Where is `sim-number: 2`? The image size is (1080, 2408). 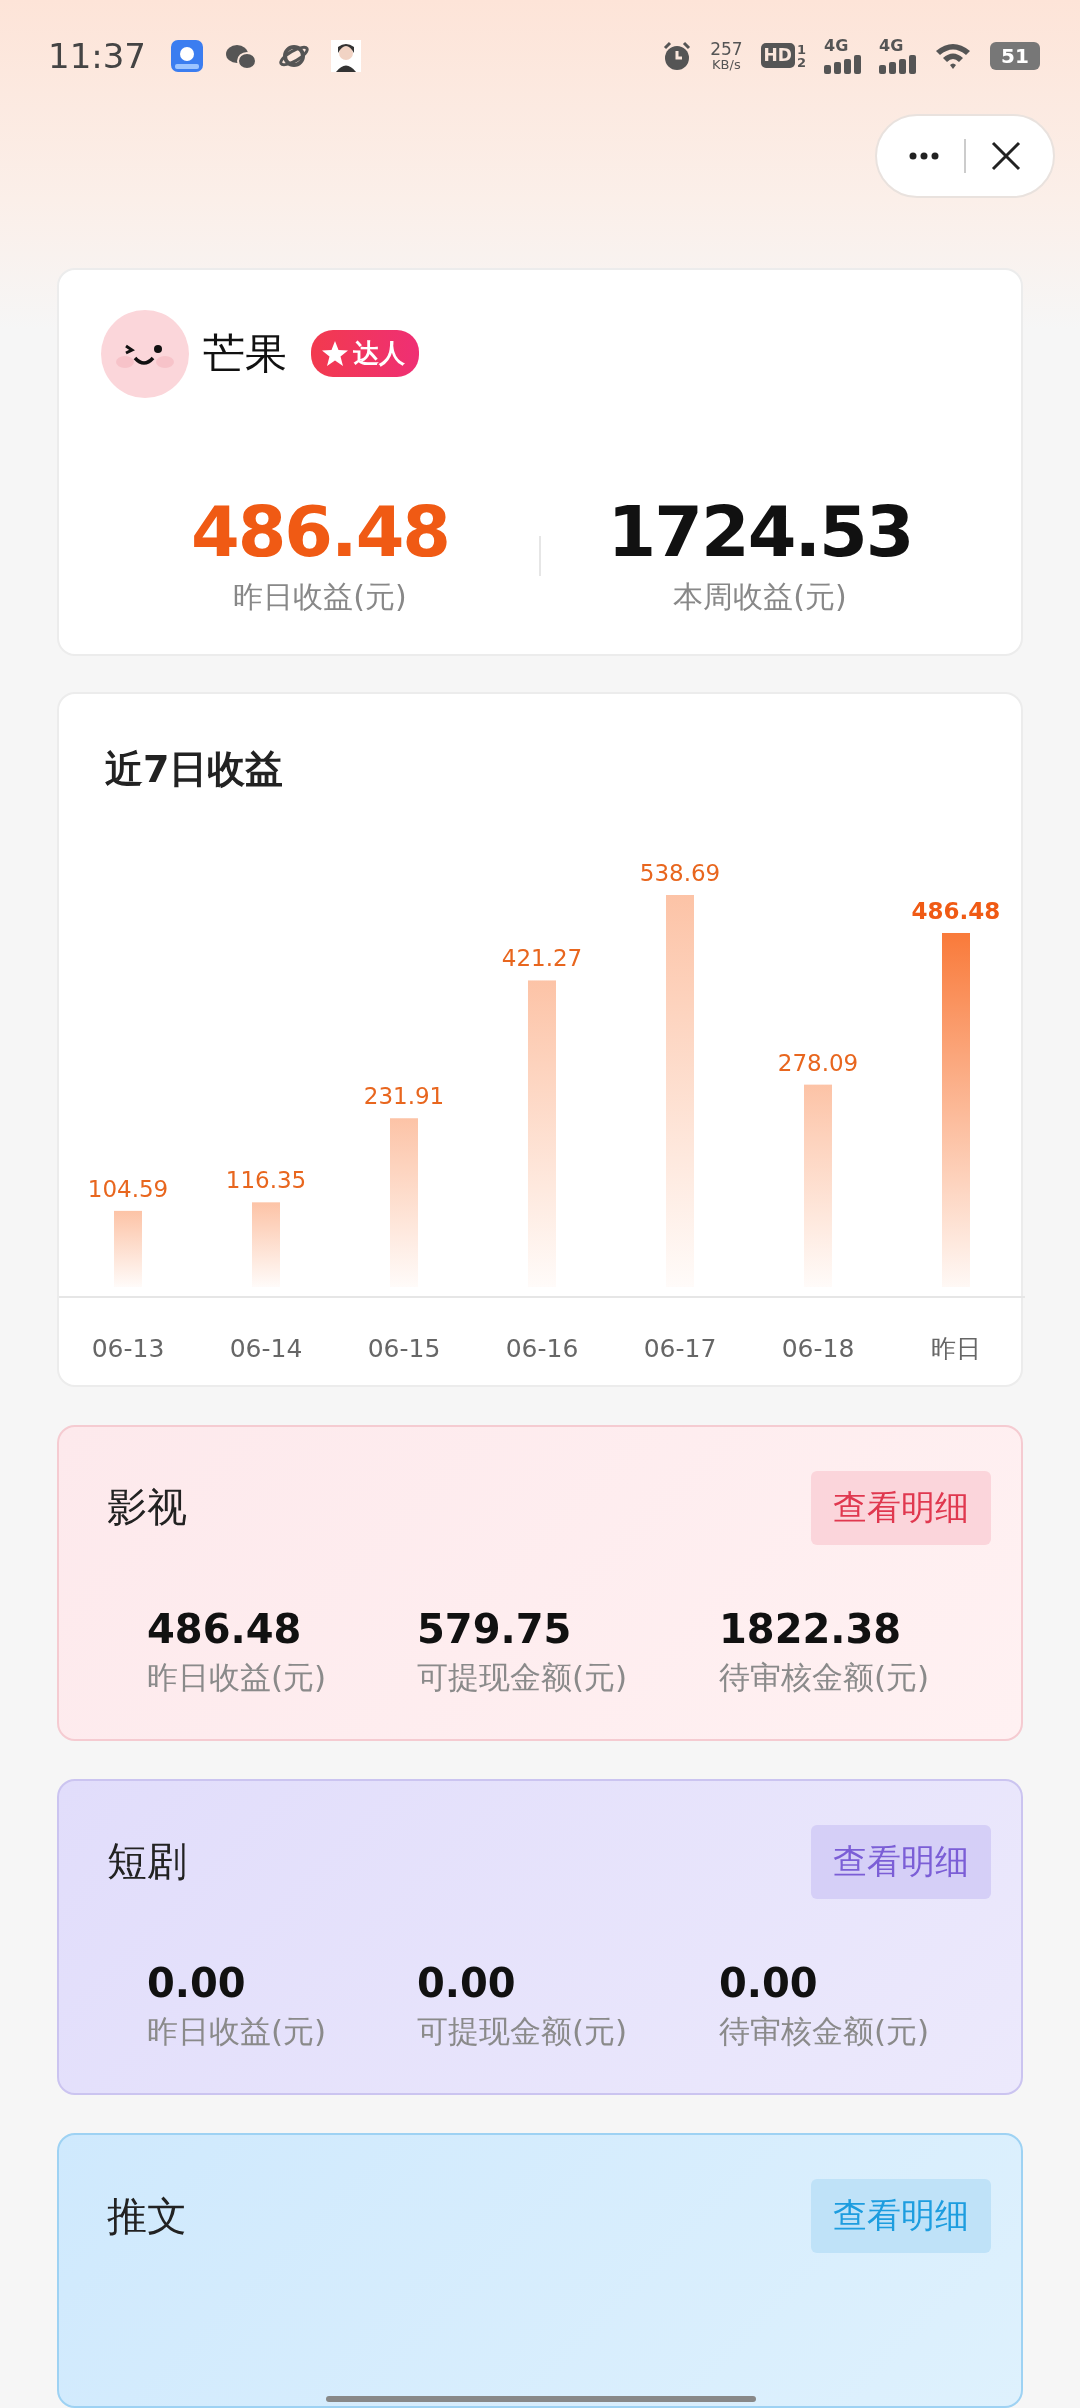
sim-number: 2 is located at coordinates (801, 62).